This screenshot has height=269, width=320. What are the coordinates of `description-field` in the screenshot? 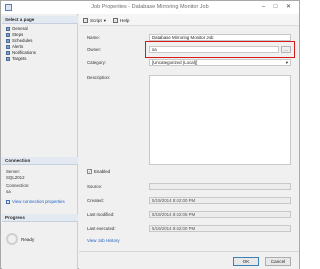 It's located at (220, 120).